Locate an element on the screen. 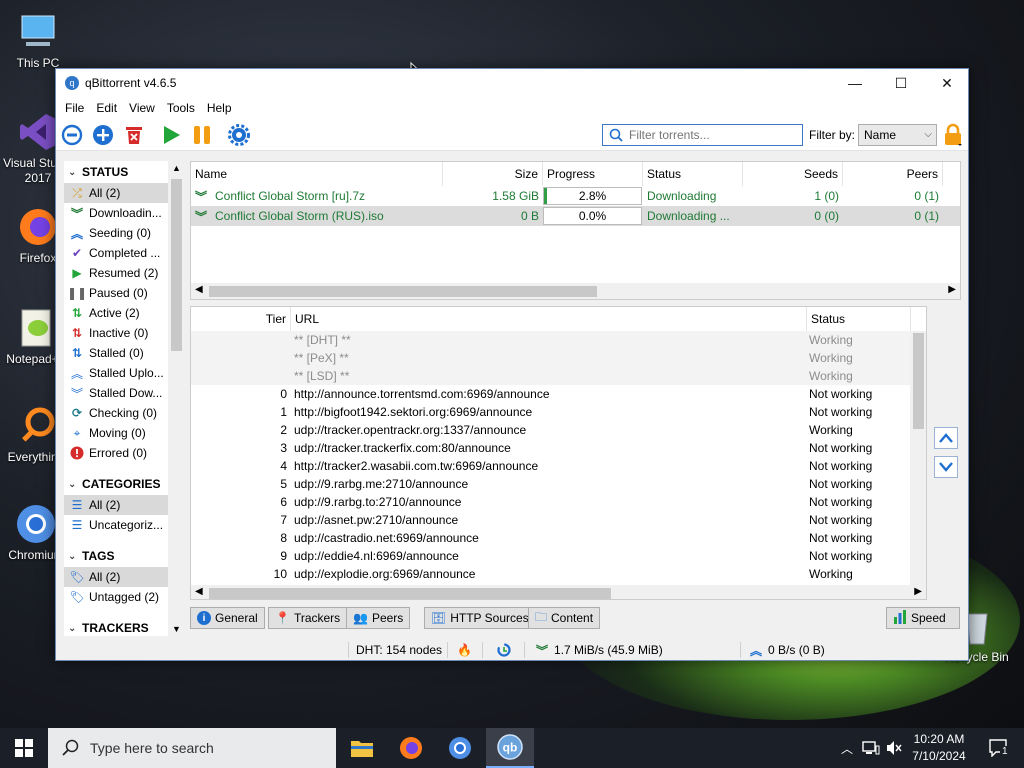 The height and width of the screenshot is (768, 1024). tab-general: i General is located at coordinates (227, 618).